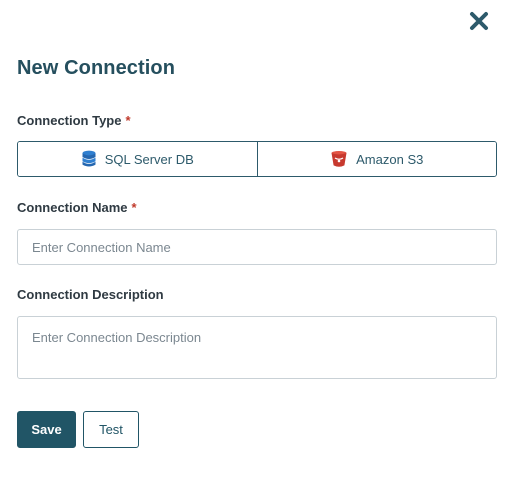 The width and height of the screenshot is (517, 499). I want to click on connection-name-input, so click(257, 247).